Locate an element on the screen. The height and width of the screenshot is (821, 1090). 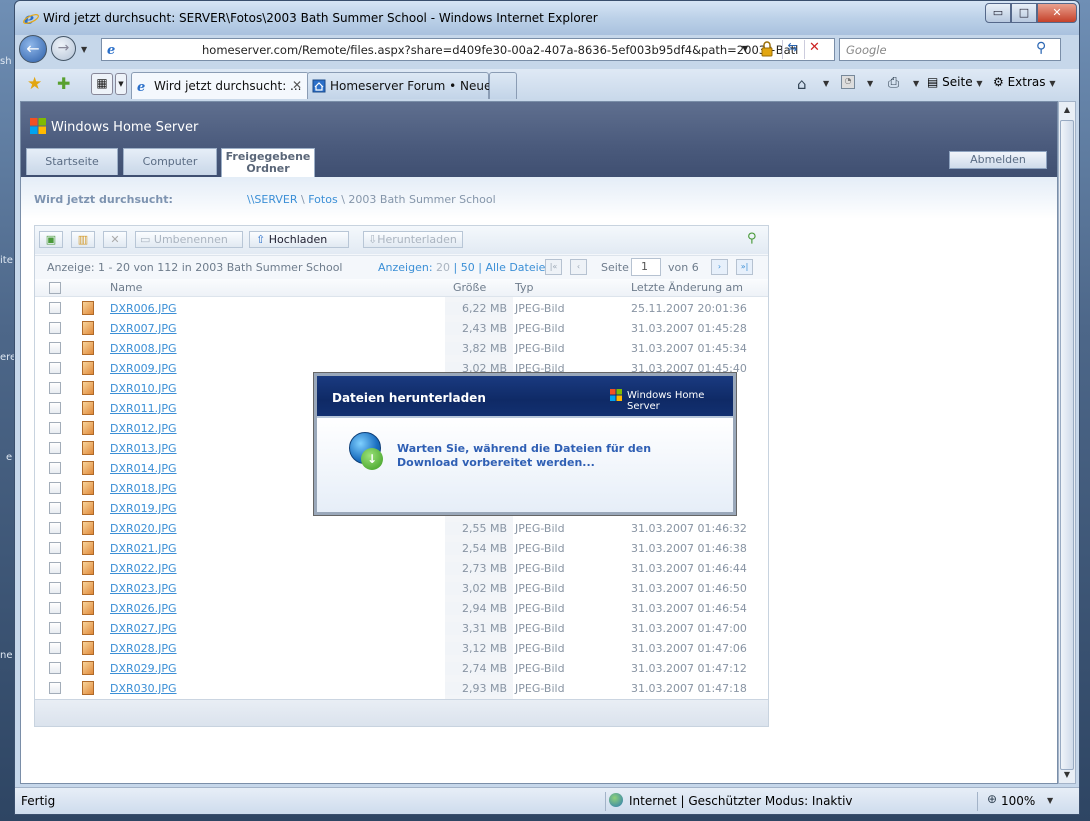
page-menu: ▤ Seite ▼ is located at coordinates (955, 82).